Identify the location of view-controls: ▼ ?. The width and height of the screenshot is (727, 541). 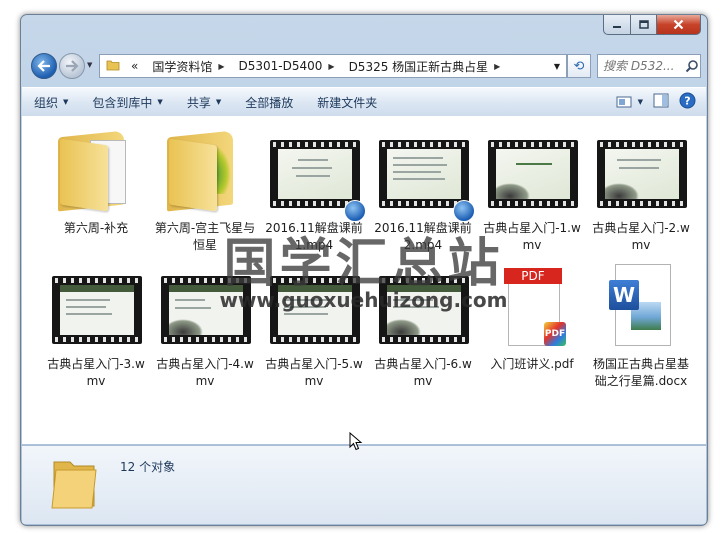
(661, 102).